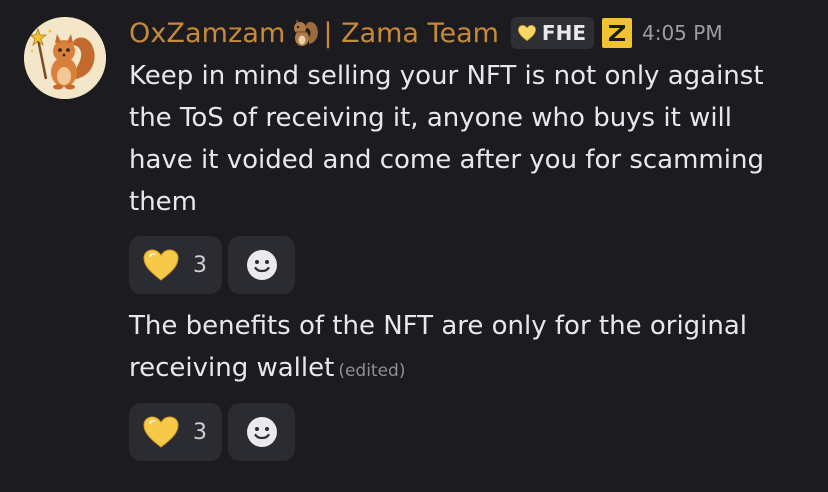  What do you see at coordinates (304, 33) in the screenshot?
I see `chipmunk-icon` at bounding box center [304, 33].